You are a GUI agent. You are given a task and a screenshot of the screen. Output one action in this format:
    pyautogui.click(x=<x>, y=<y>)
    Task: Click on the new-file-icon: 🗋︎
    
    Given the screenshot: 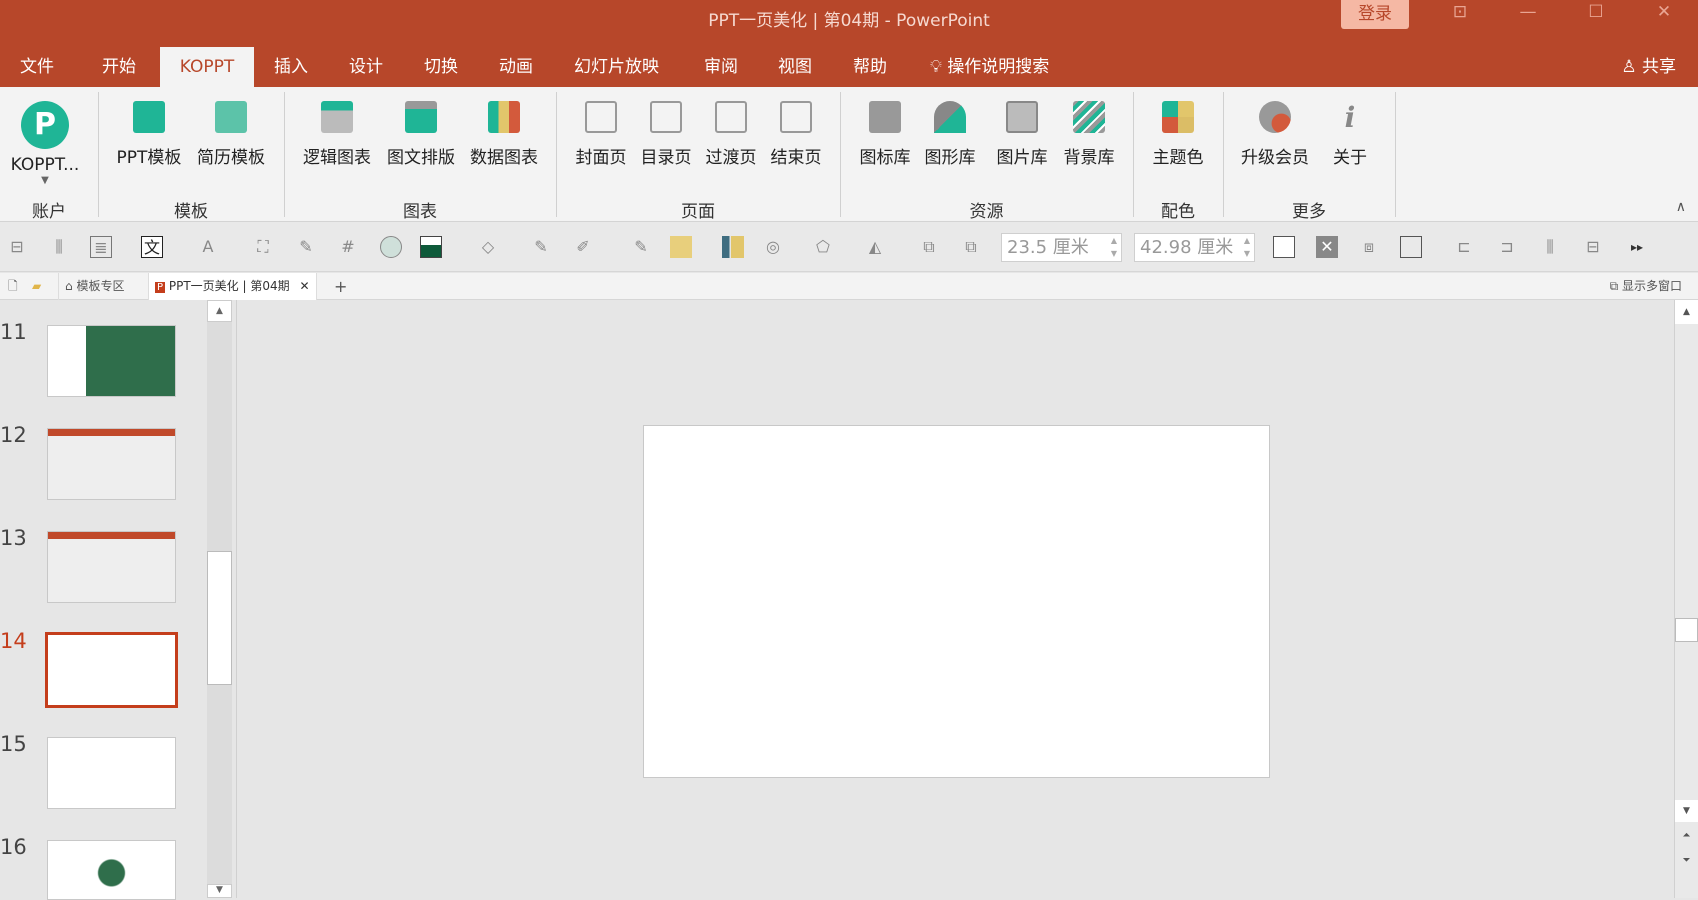 What is the action you would take?
    pyautogui.click(x=13, y=286)
    